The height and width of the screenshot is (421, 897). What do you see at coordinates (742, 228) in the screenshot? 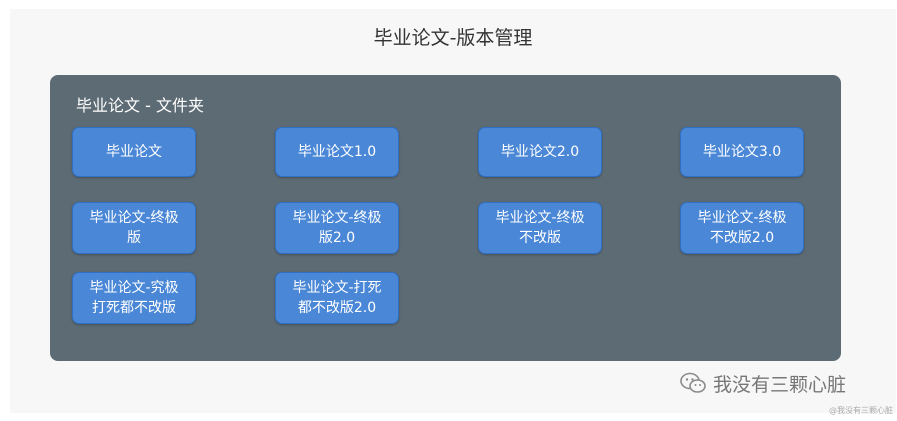
I see `file-box: 毕业论文-终极 不改版2.0` at bounding box center [742, 228].